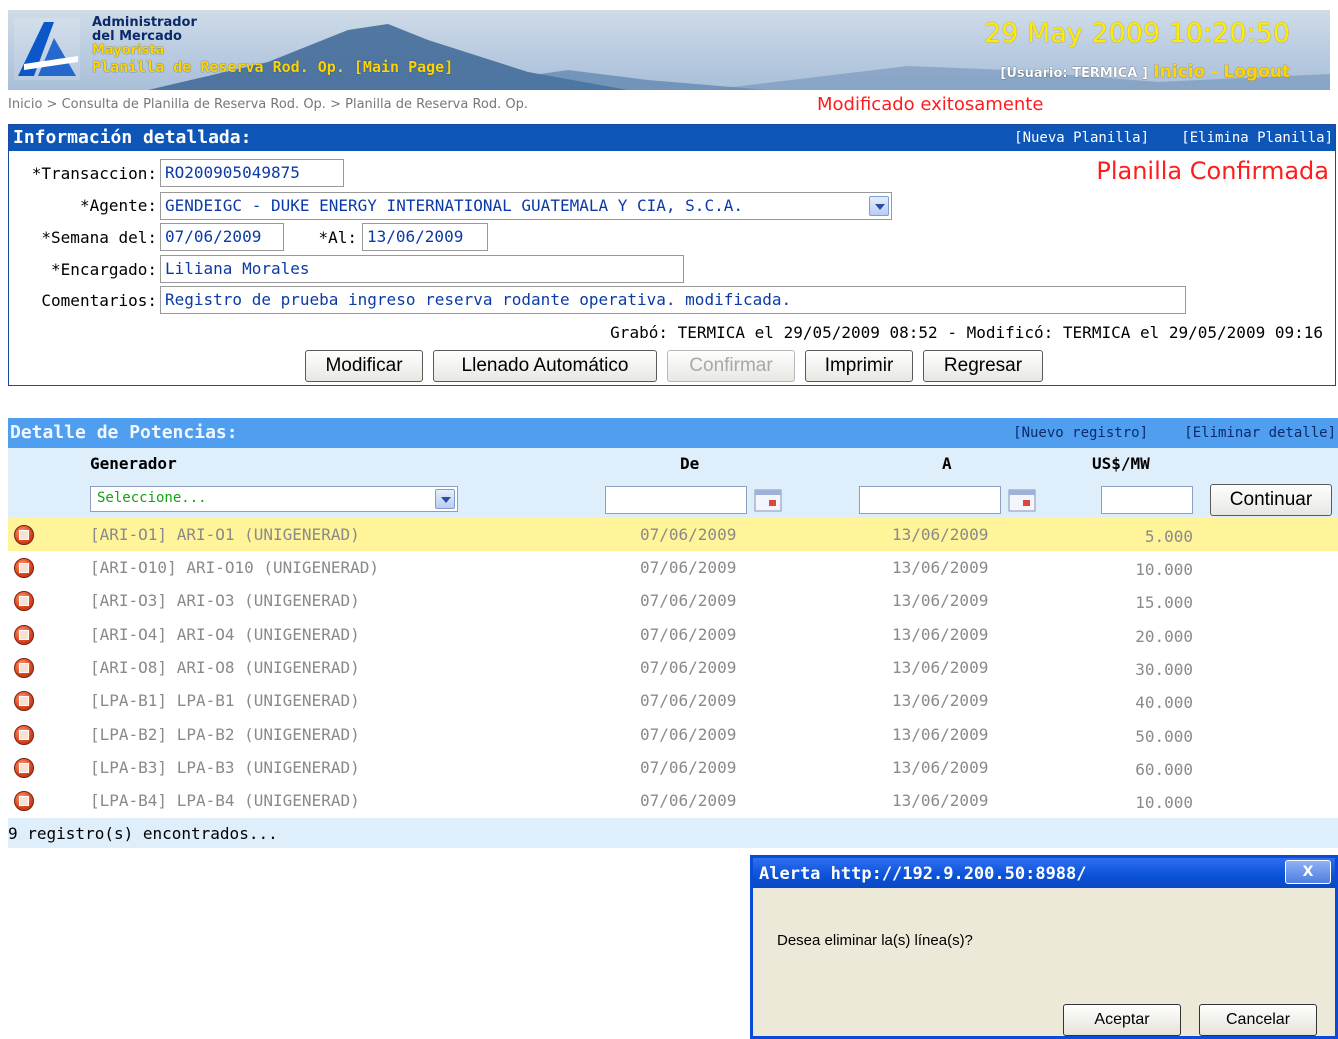  I want to click on success-message: Modificado exitosamente, so click(930, 104).